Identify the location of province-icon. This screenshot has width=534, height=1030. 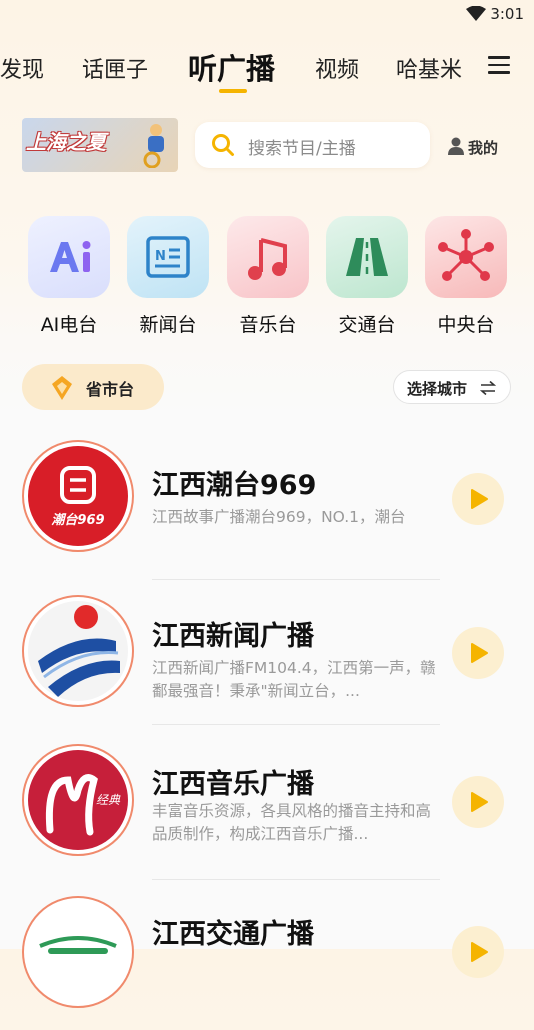
(62, 388).